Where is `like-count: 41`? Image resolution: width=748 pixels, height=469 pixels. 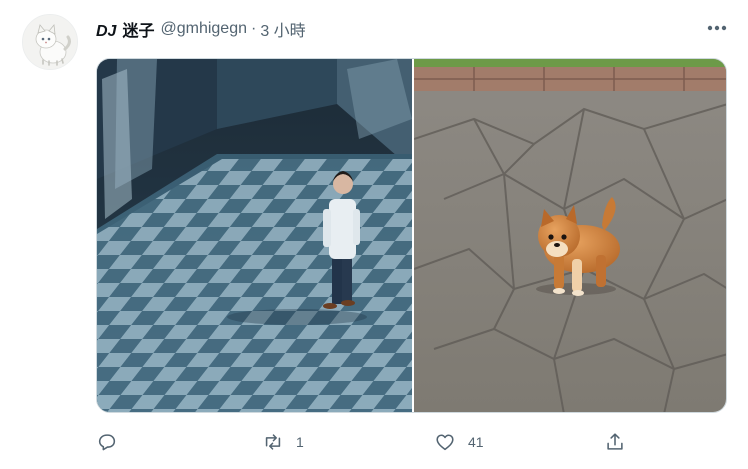 like-count: 41 is located at coordinates (476, 442).